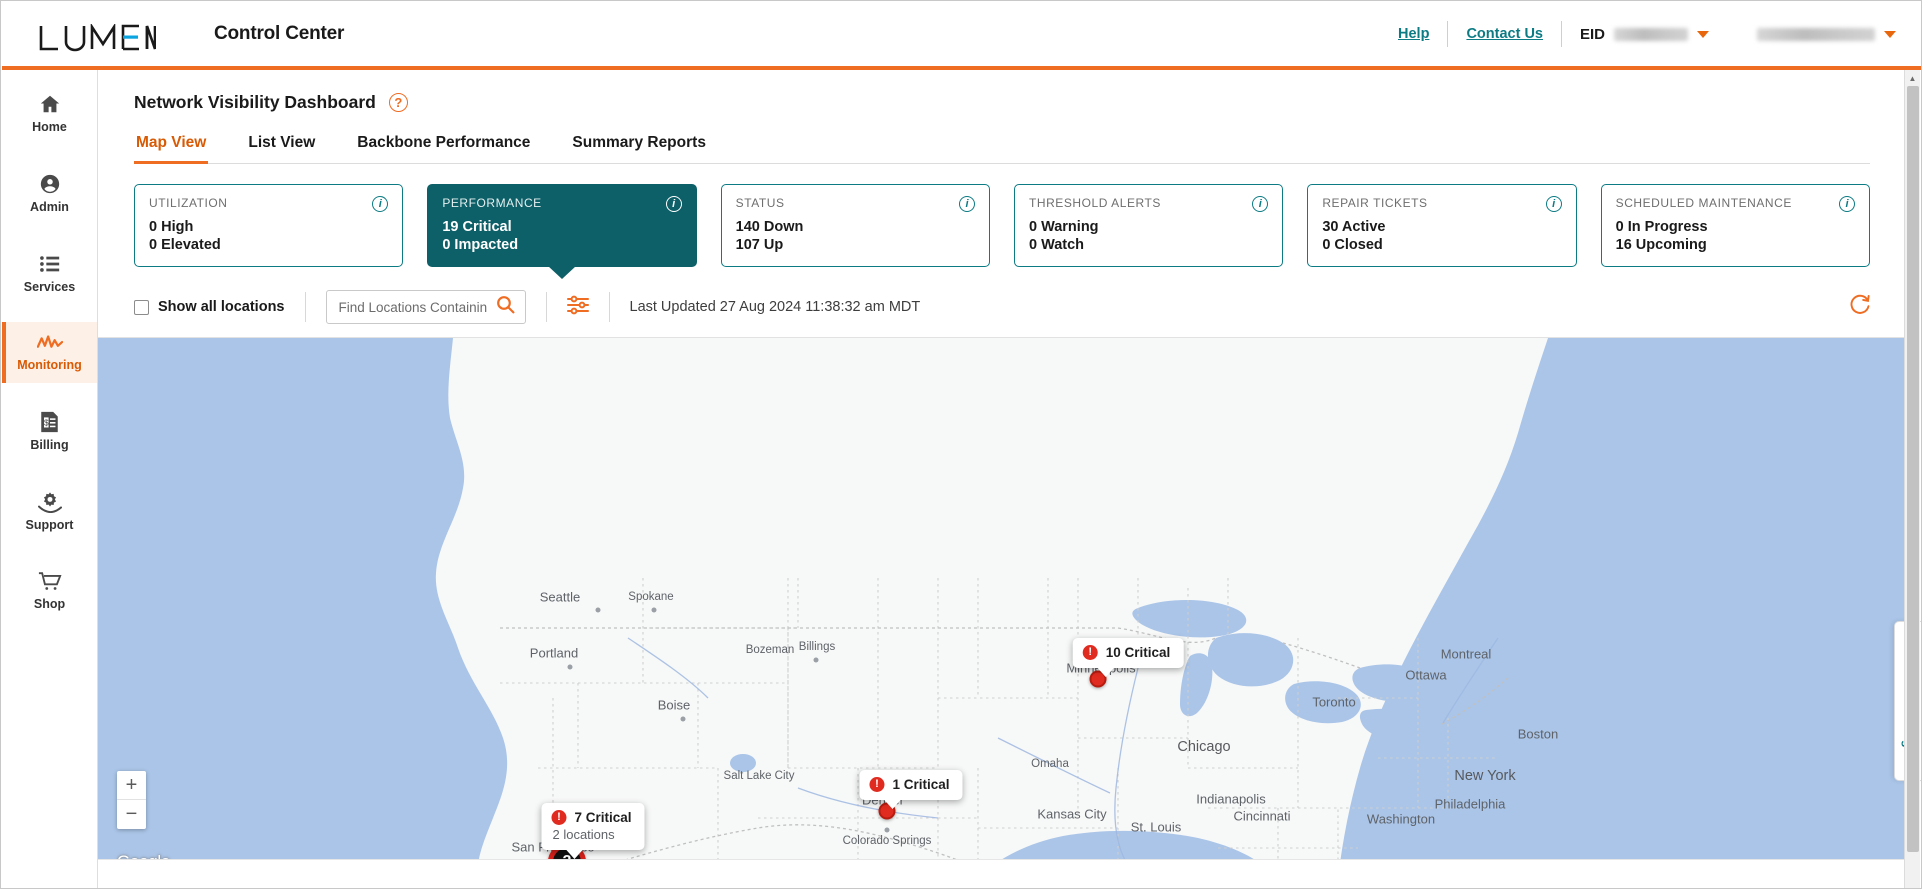 The height and width of the screenshot is (889, 1922). What do you see at coordinates (1859, 307) in the screenshot?
I see `refresh-icon` at bounding box center [1859, 307].